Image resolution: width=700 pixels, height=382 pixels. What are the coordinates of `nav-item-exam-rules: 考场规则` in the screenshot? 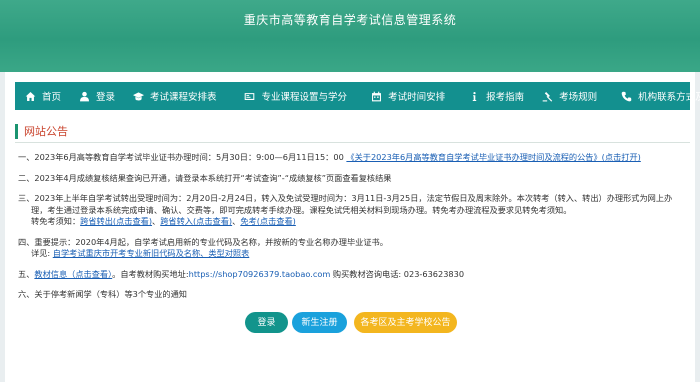 It's located at (568, 96).